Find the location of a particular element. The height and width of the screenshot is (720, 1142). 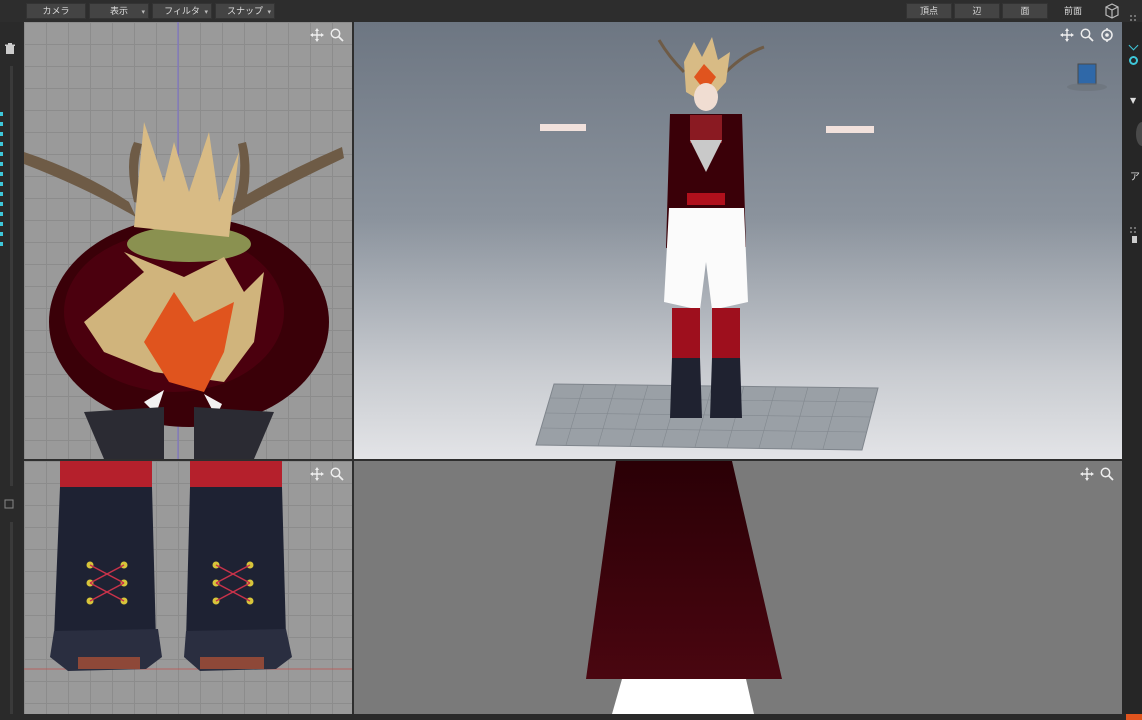

edge-mode-button: 辺 is located at coordinates (977, 11).